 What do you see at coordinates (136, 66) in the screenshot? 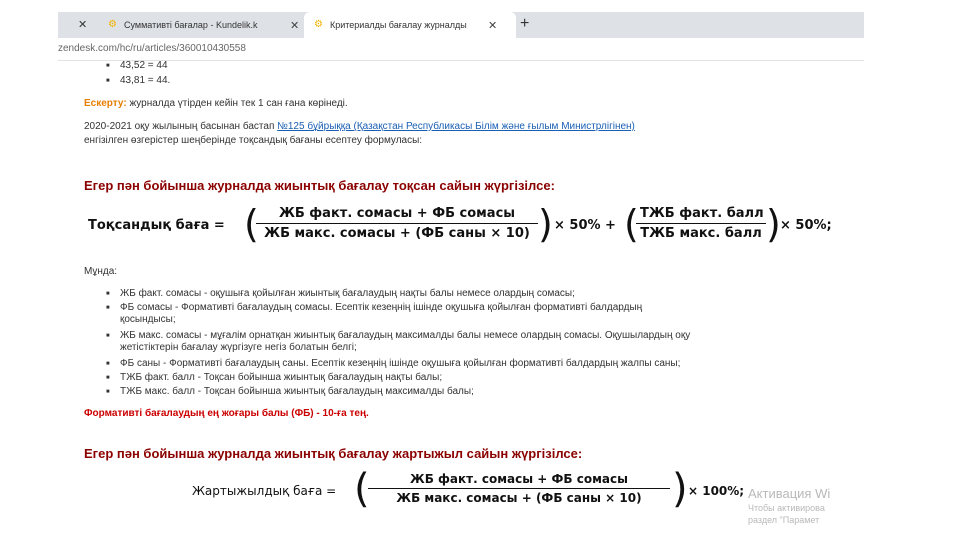
I see `list-item: 43,52 = 44` at bounding box center [136, 66].